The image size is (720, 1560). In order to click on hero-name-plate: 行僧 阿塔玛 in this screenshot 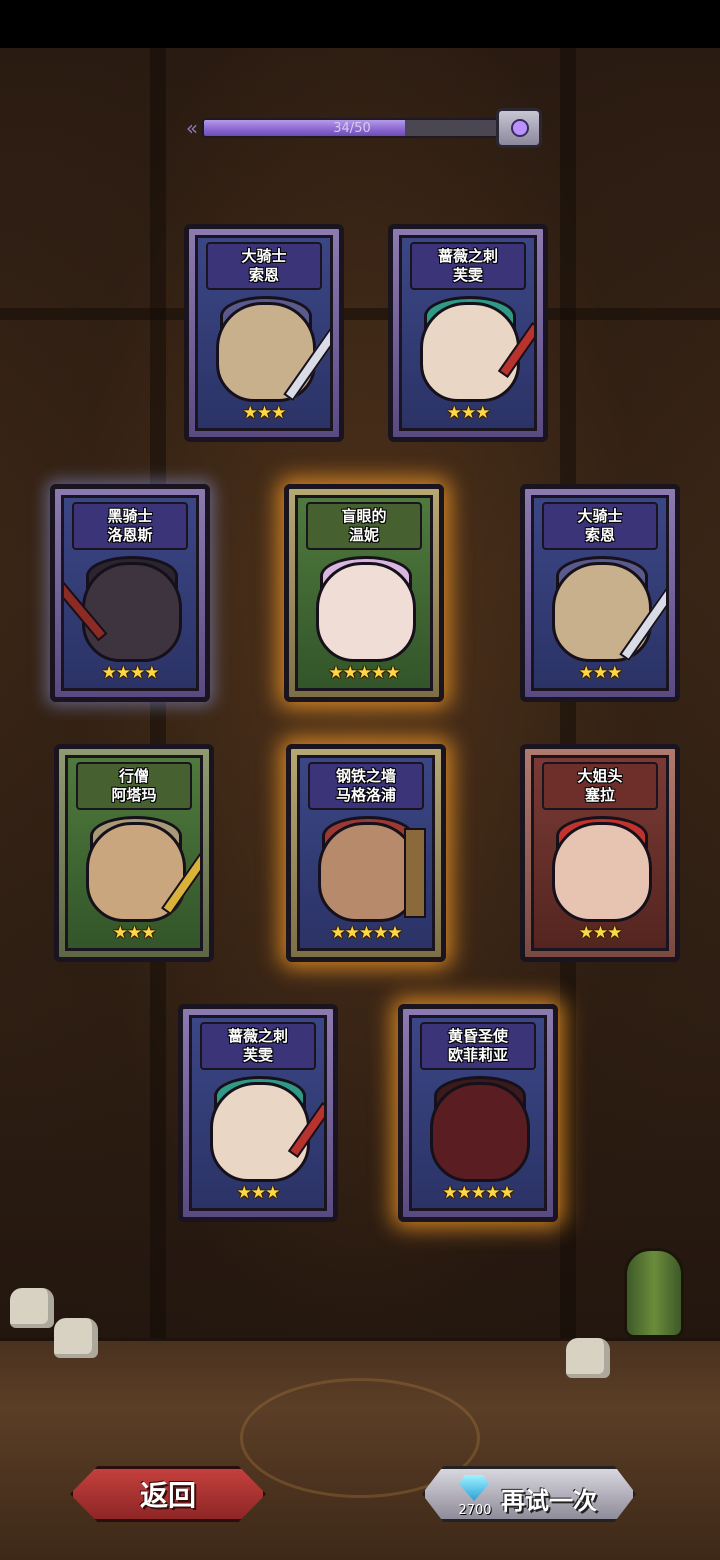, I will do `click(134, 786)`.